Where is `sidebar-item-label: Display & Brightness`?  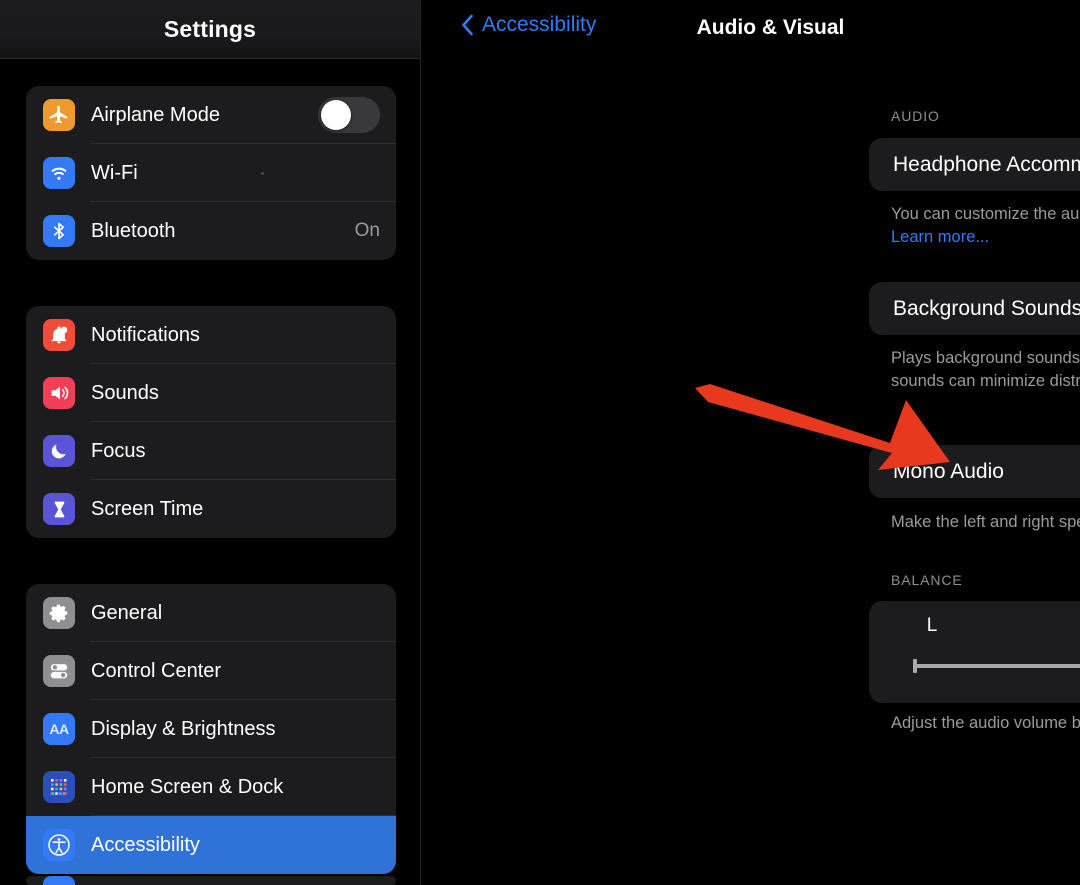
sidebar-item-label: Display & Brightness is located at coordinates (183, 728).